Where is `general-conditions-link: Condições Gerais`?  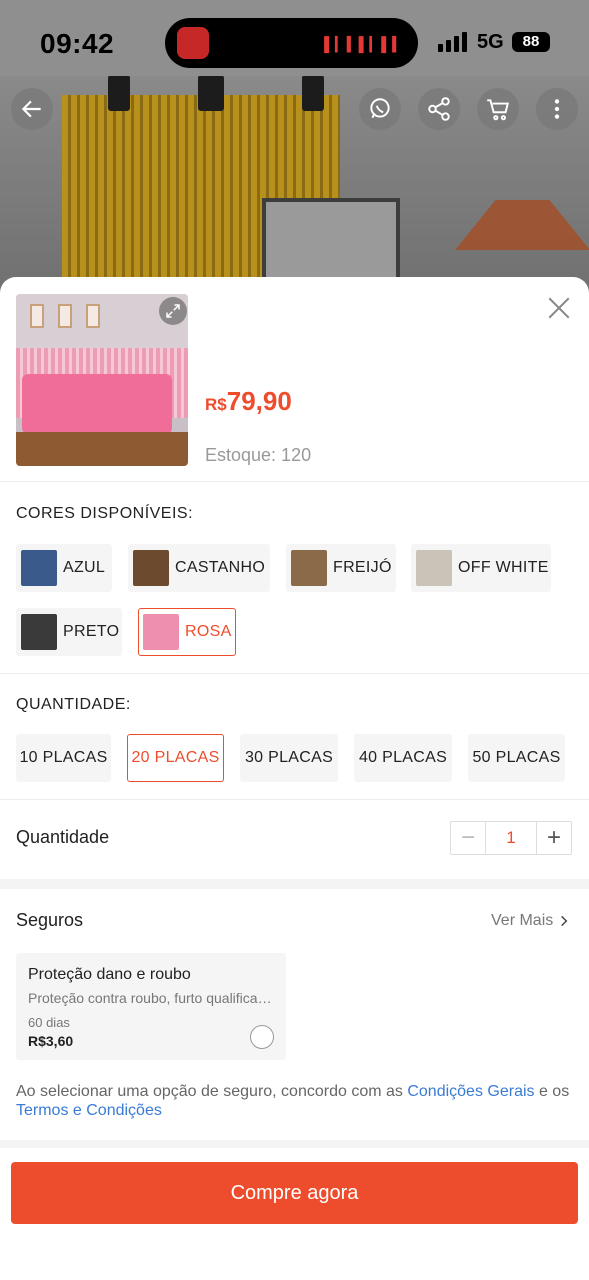
general-conditions-link: Condições Gerais is located at coordinates (470, 1091).